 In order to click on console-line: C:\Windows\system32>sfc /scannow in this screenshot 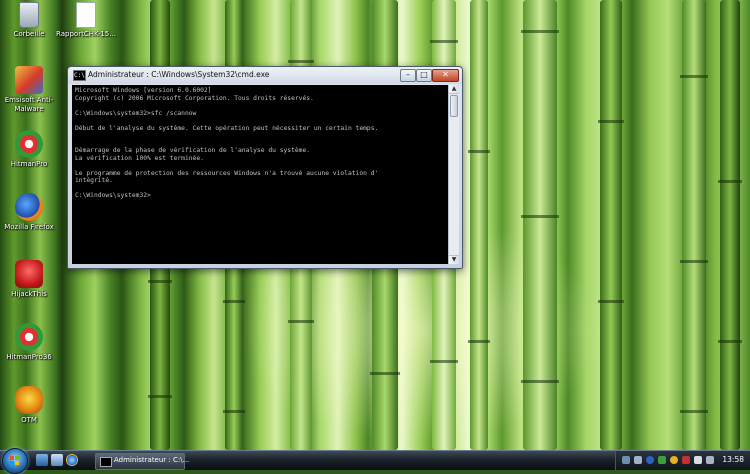, I will do `click(136, 113)`.